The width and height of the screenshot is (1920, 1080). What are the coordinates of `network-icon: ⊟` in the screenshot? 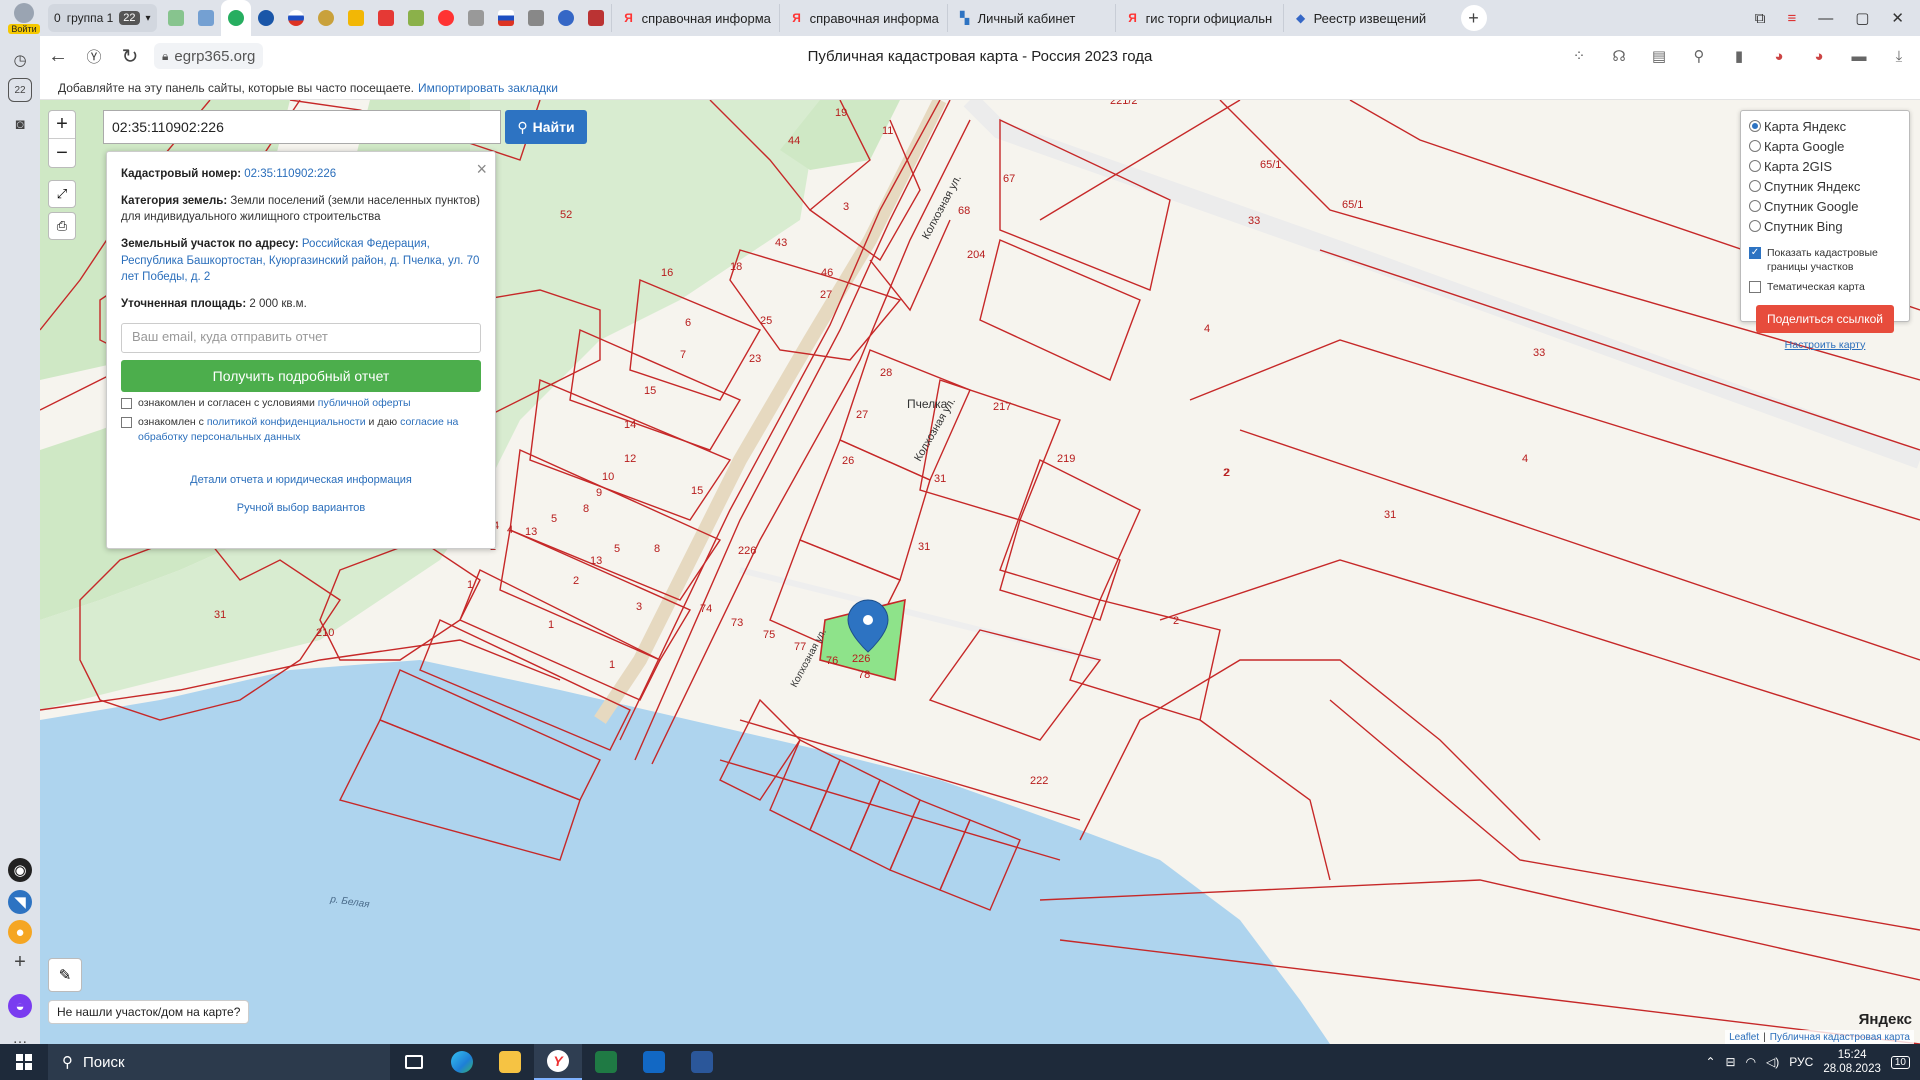 It's located at (1731, 1062).